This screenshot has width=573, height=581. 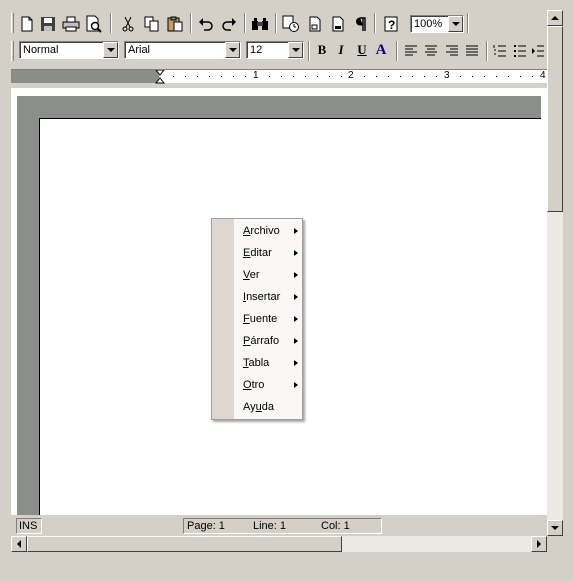 What do you see at coordinates (139, 50) in the screenshot?
I see `font-value: Arial` at bounding box center [139, 50].